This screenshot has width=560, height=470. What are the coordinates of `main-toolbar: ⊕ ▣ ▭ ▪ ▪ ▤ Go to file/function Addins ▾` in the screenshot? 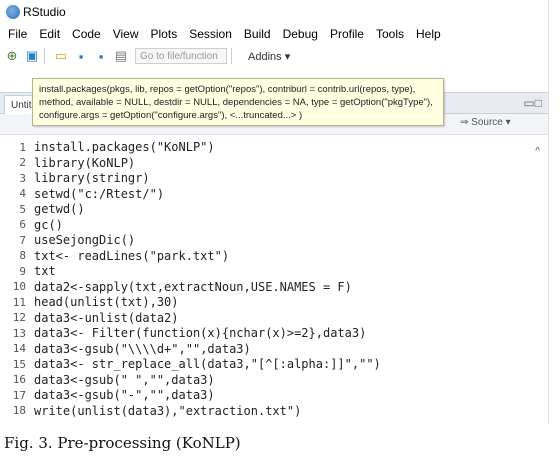 It's located at (274, 56).